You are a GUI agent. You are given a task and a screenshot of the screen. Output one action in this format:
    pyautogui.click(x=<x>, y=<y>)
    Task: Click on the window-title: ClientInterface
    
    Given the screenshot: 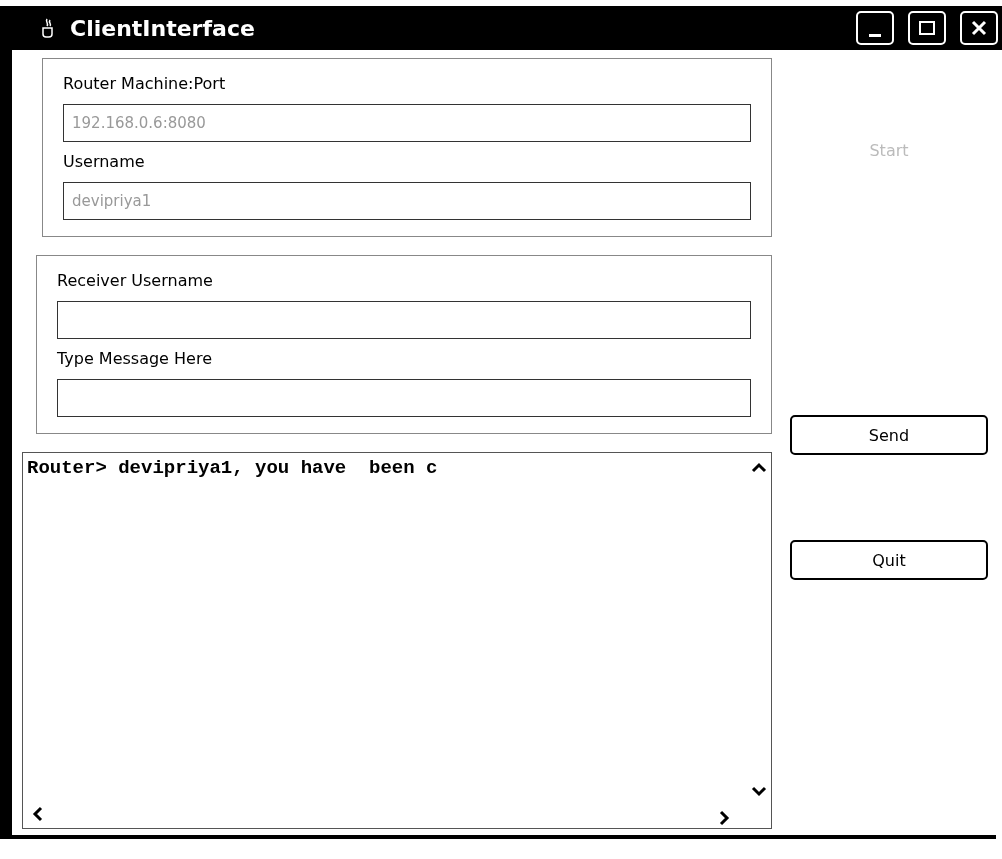 What is the action you would take?
    pyautogui.click(x=163, y=28)
    